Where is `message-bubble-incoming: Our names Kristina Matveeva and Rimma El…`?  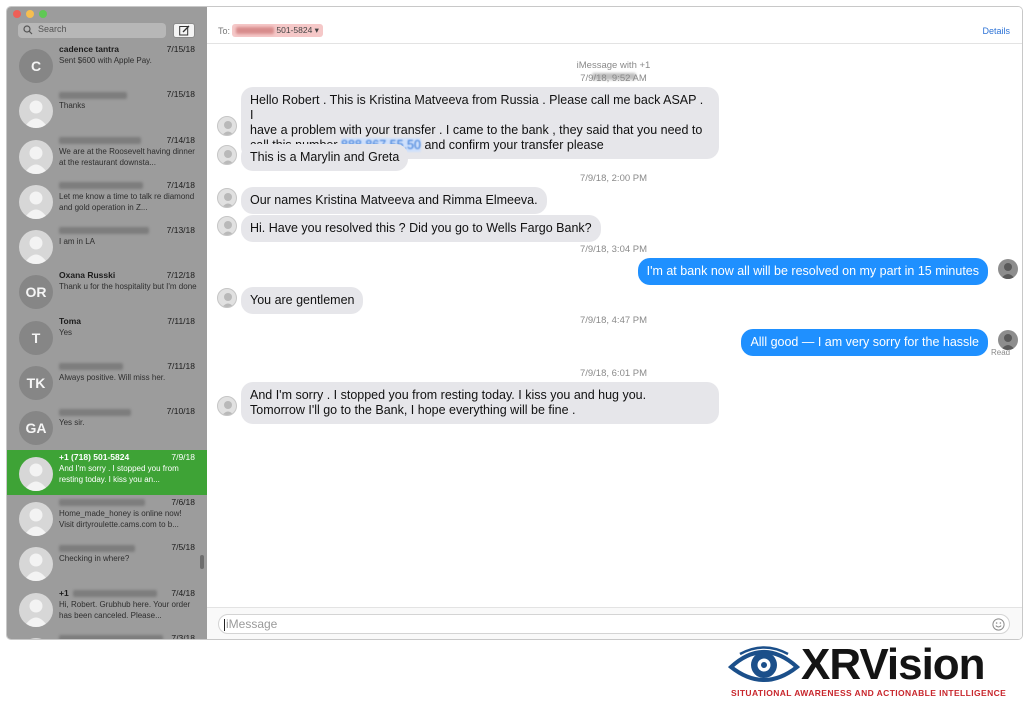
message-bubble-incoming: Our names Kristina Matveeva and Rimma El… is located at coordinates (394, 200).